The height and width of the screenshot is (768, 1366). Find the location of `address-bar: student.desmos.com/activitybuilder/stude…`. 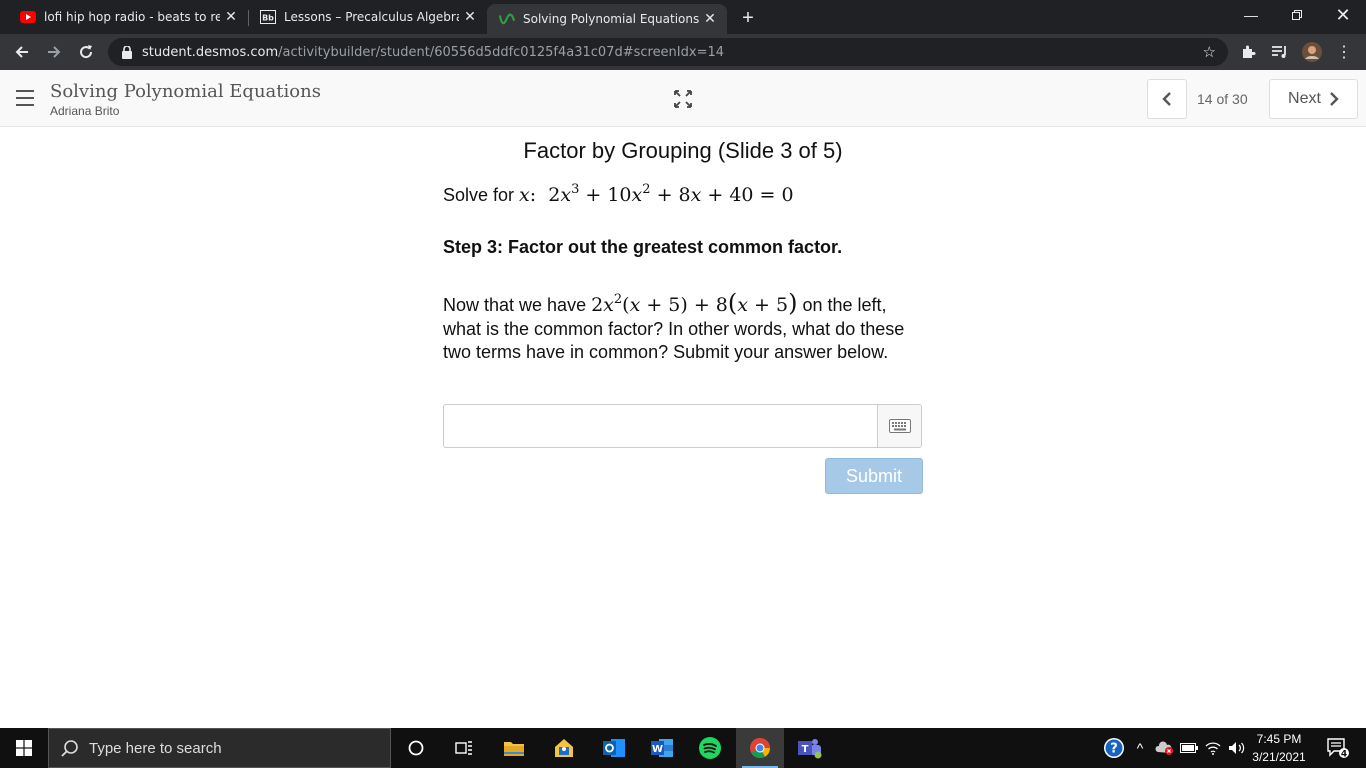

address-bar: student.desmos.com/activitybuilder/stude… is located at coordinates (668, 52).